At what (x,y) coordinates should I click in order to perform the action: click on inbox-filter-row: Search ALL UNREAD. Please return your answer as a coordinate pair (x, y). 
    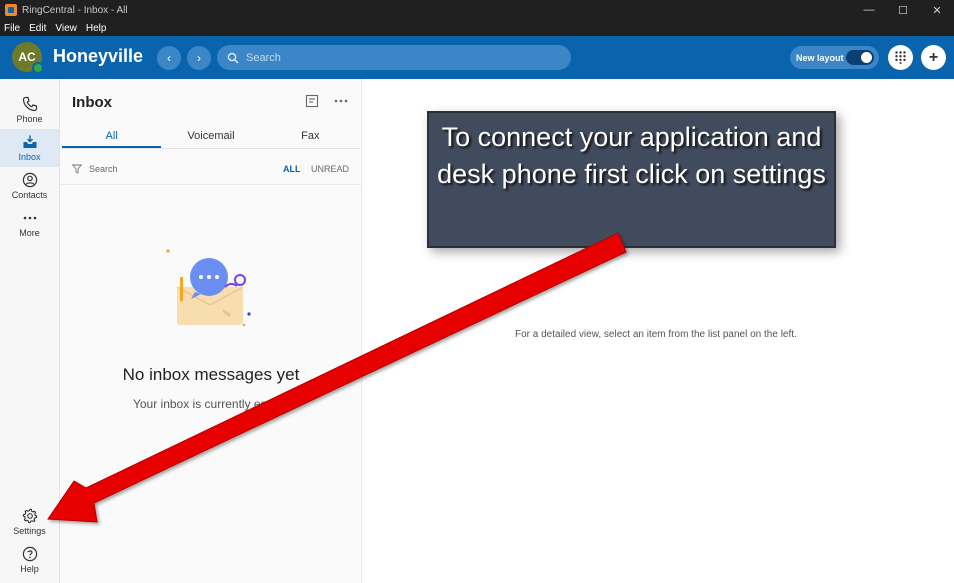
    Looking at the image, I should click on (211, 169).